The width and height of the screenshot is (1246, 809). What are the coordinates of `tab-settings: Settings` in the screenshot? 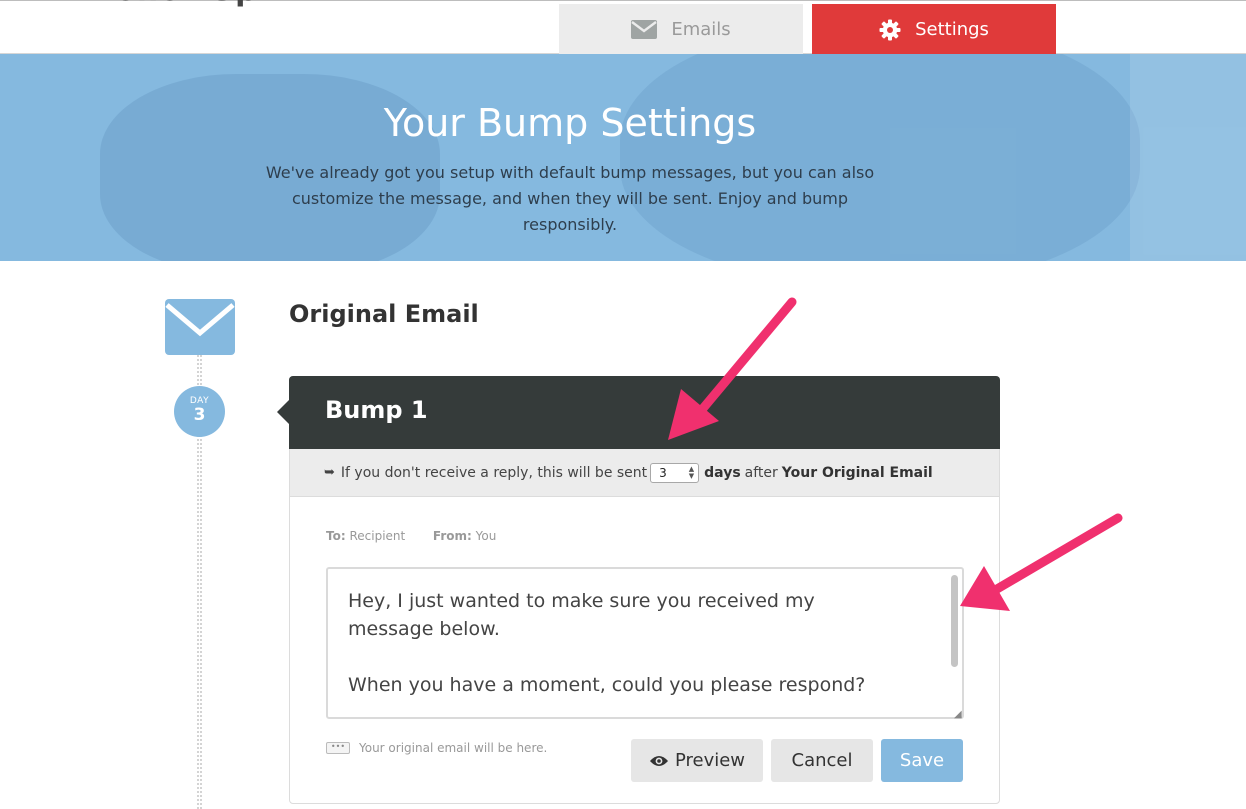 It's located at (934, 33).